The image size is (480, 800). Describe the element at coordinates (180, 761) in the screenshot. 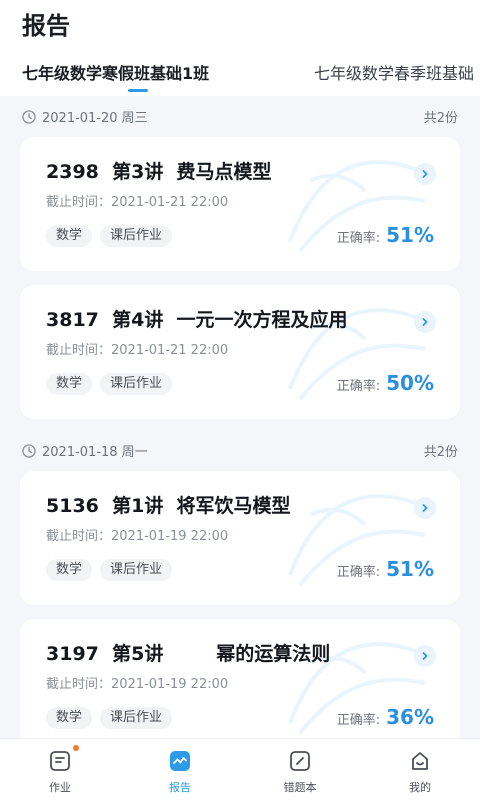

I see `report-icon` at that location.